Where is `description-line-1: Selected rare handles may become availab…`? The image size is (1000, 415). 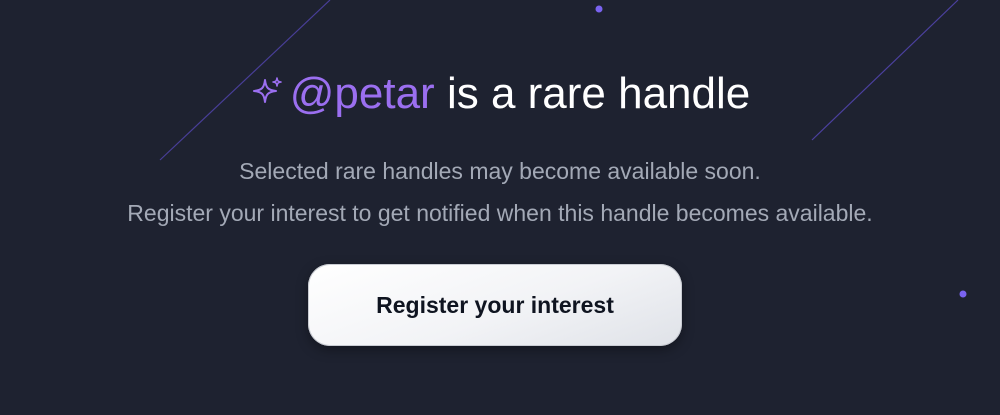
description-line-1: Selected rare handles may become availab… is located at coordinates (500, 171).